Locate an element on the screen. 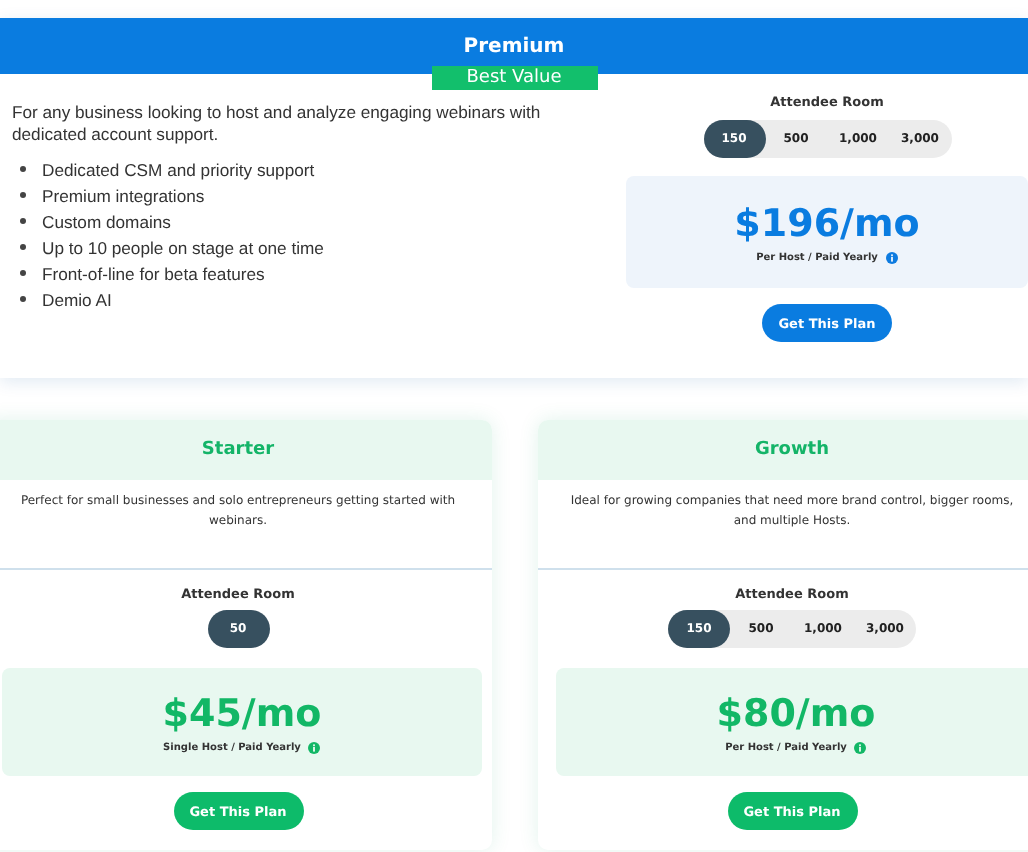 This screenshot has width=1028, height=852. plan-title: Growth is located at coordinates (792, 450).